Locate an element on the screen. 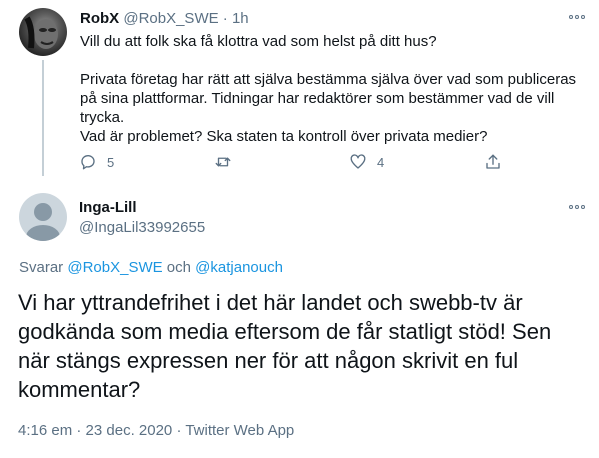 The width and height of the screenshot is (599, 458). author-name: Inga-Lill is located at coordinates (108, 207).